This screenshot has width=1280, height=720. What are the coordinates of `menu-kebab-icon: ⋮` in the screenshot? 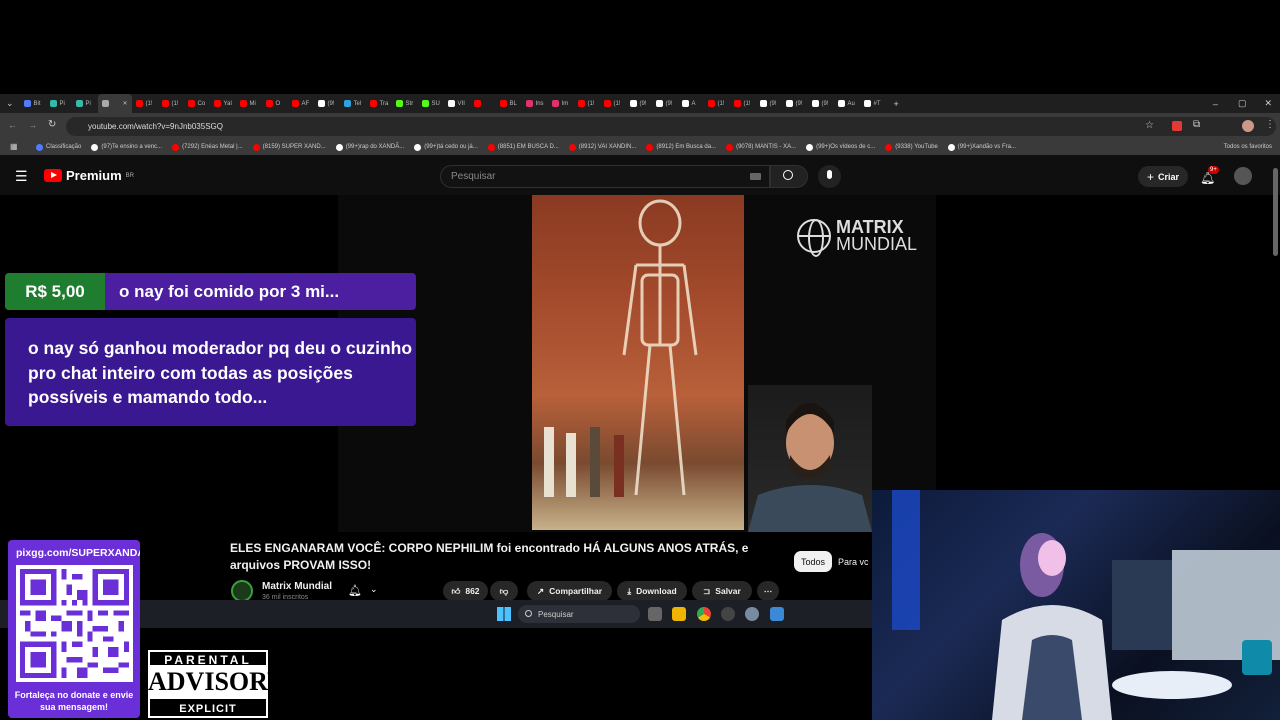 It's located at (1270, 124).